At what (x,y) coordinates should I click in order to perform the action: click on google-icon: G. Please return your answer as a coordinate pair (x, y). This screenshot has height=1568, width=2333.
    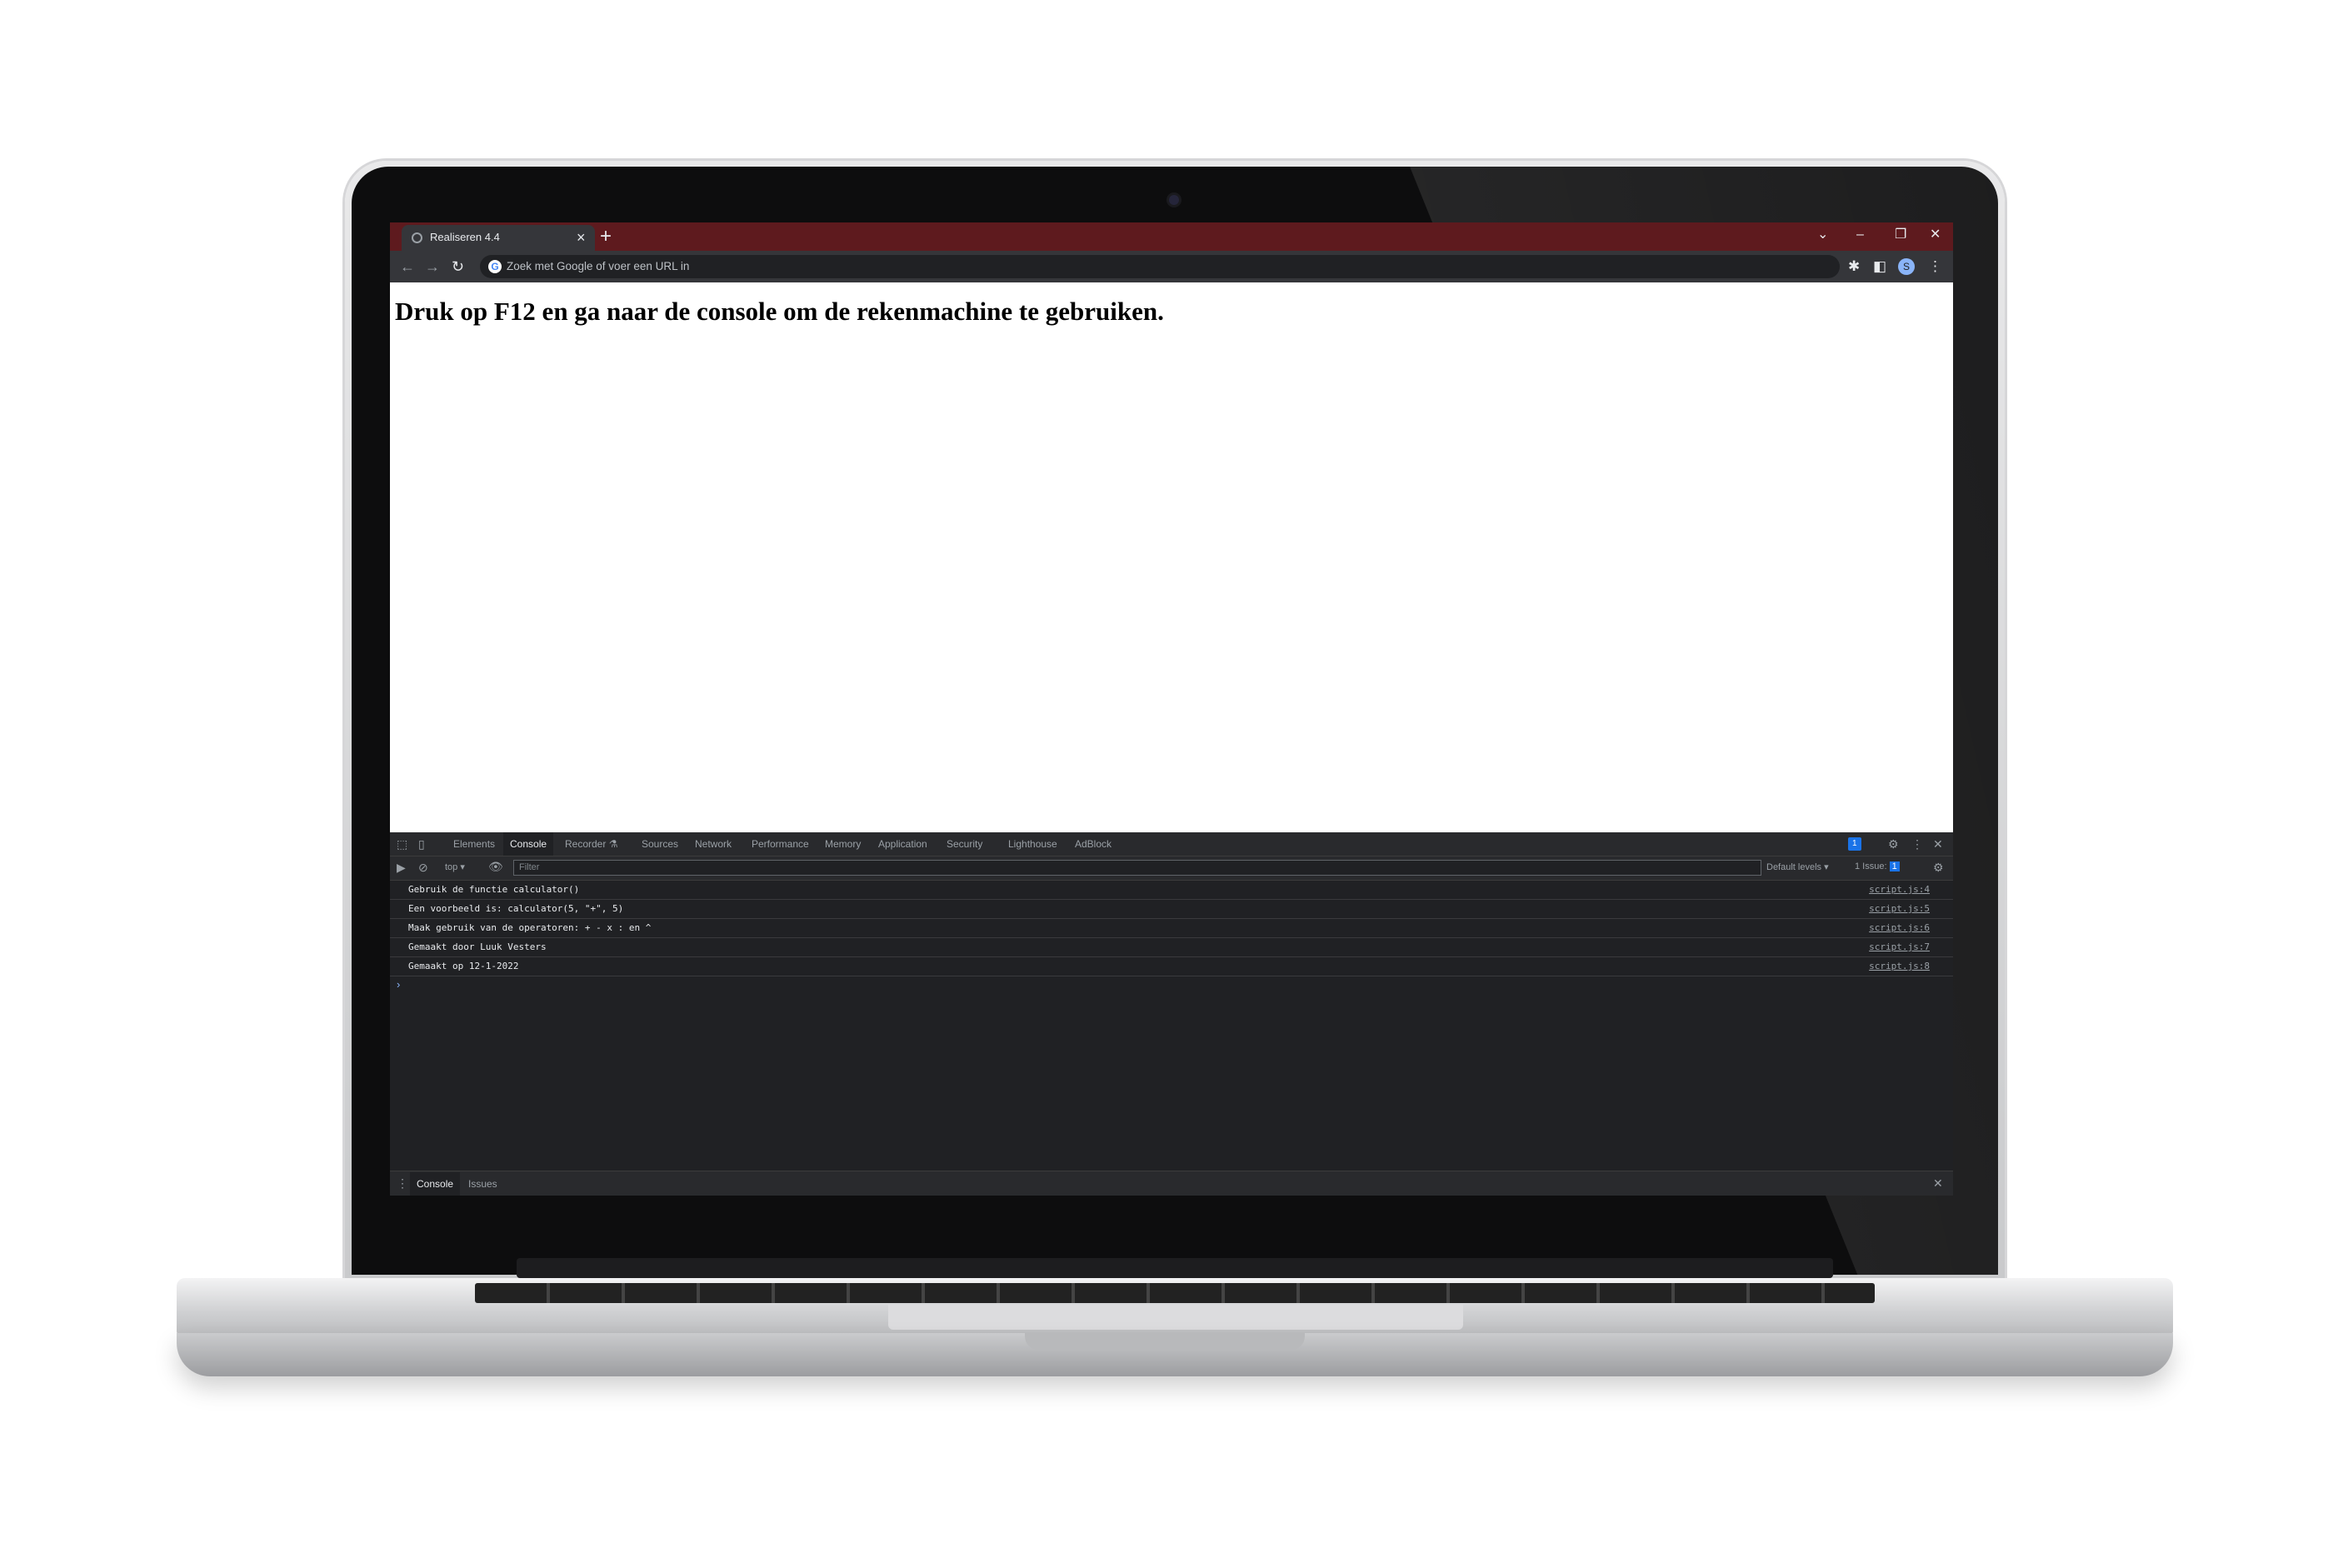
    Looking at the image, I should click on (495, 266).